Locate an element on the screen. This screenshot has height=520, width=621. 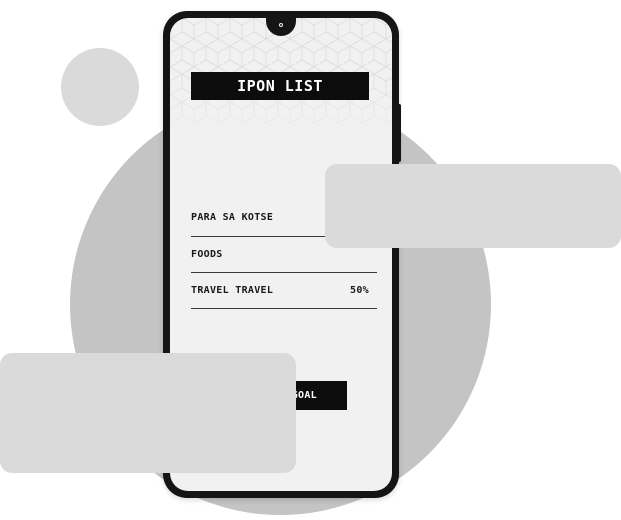
list-item-name: PARA SA KOTSE is located at coordinates (232, 217).